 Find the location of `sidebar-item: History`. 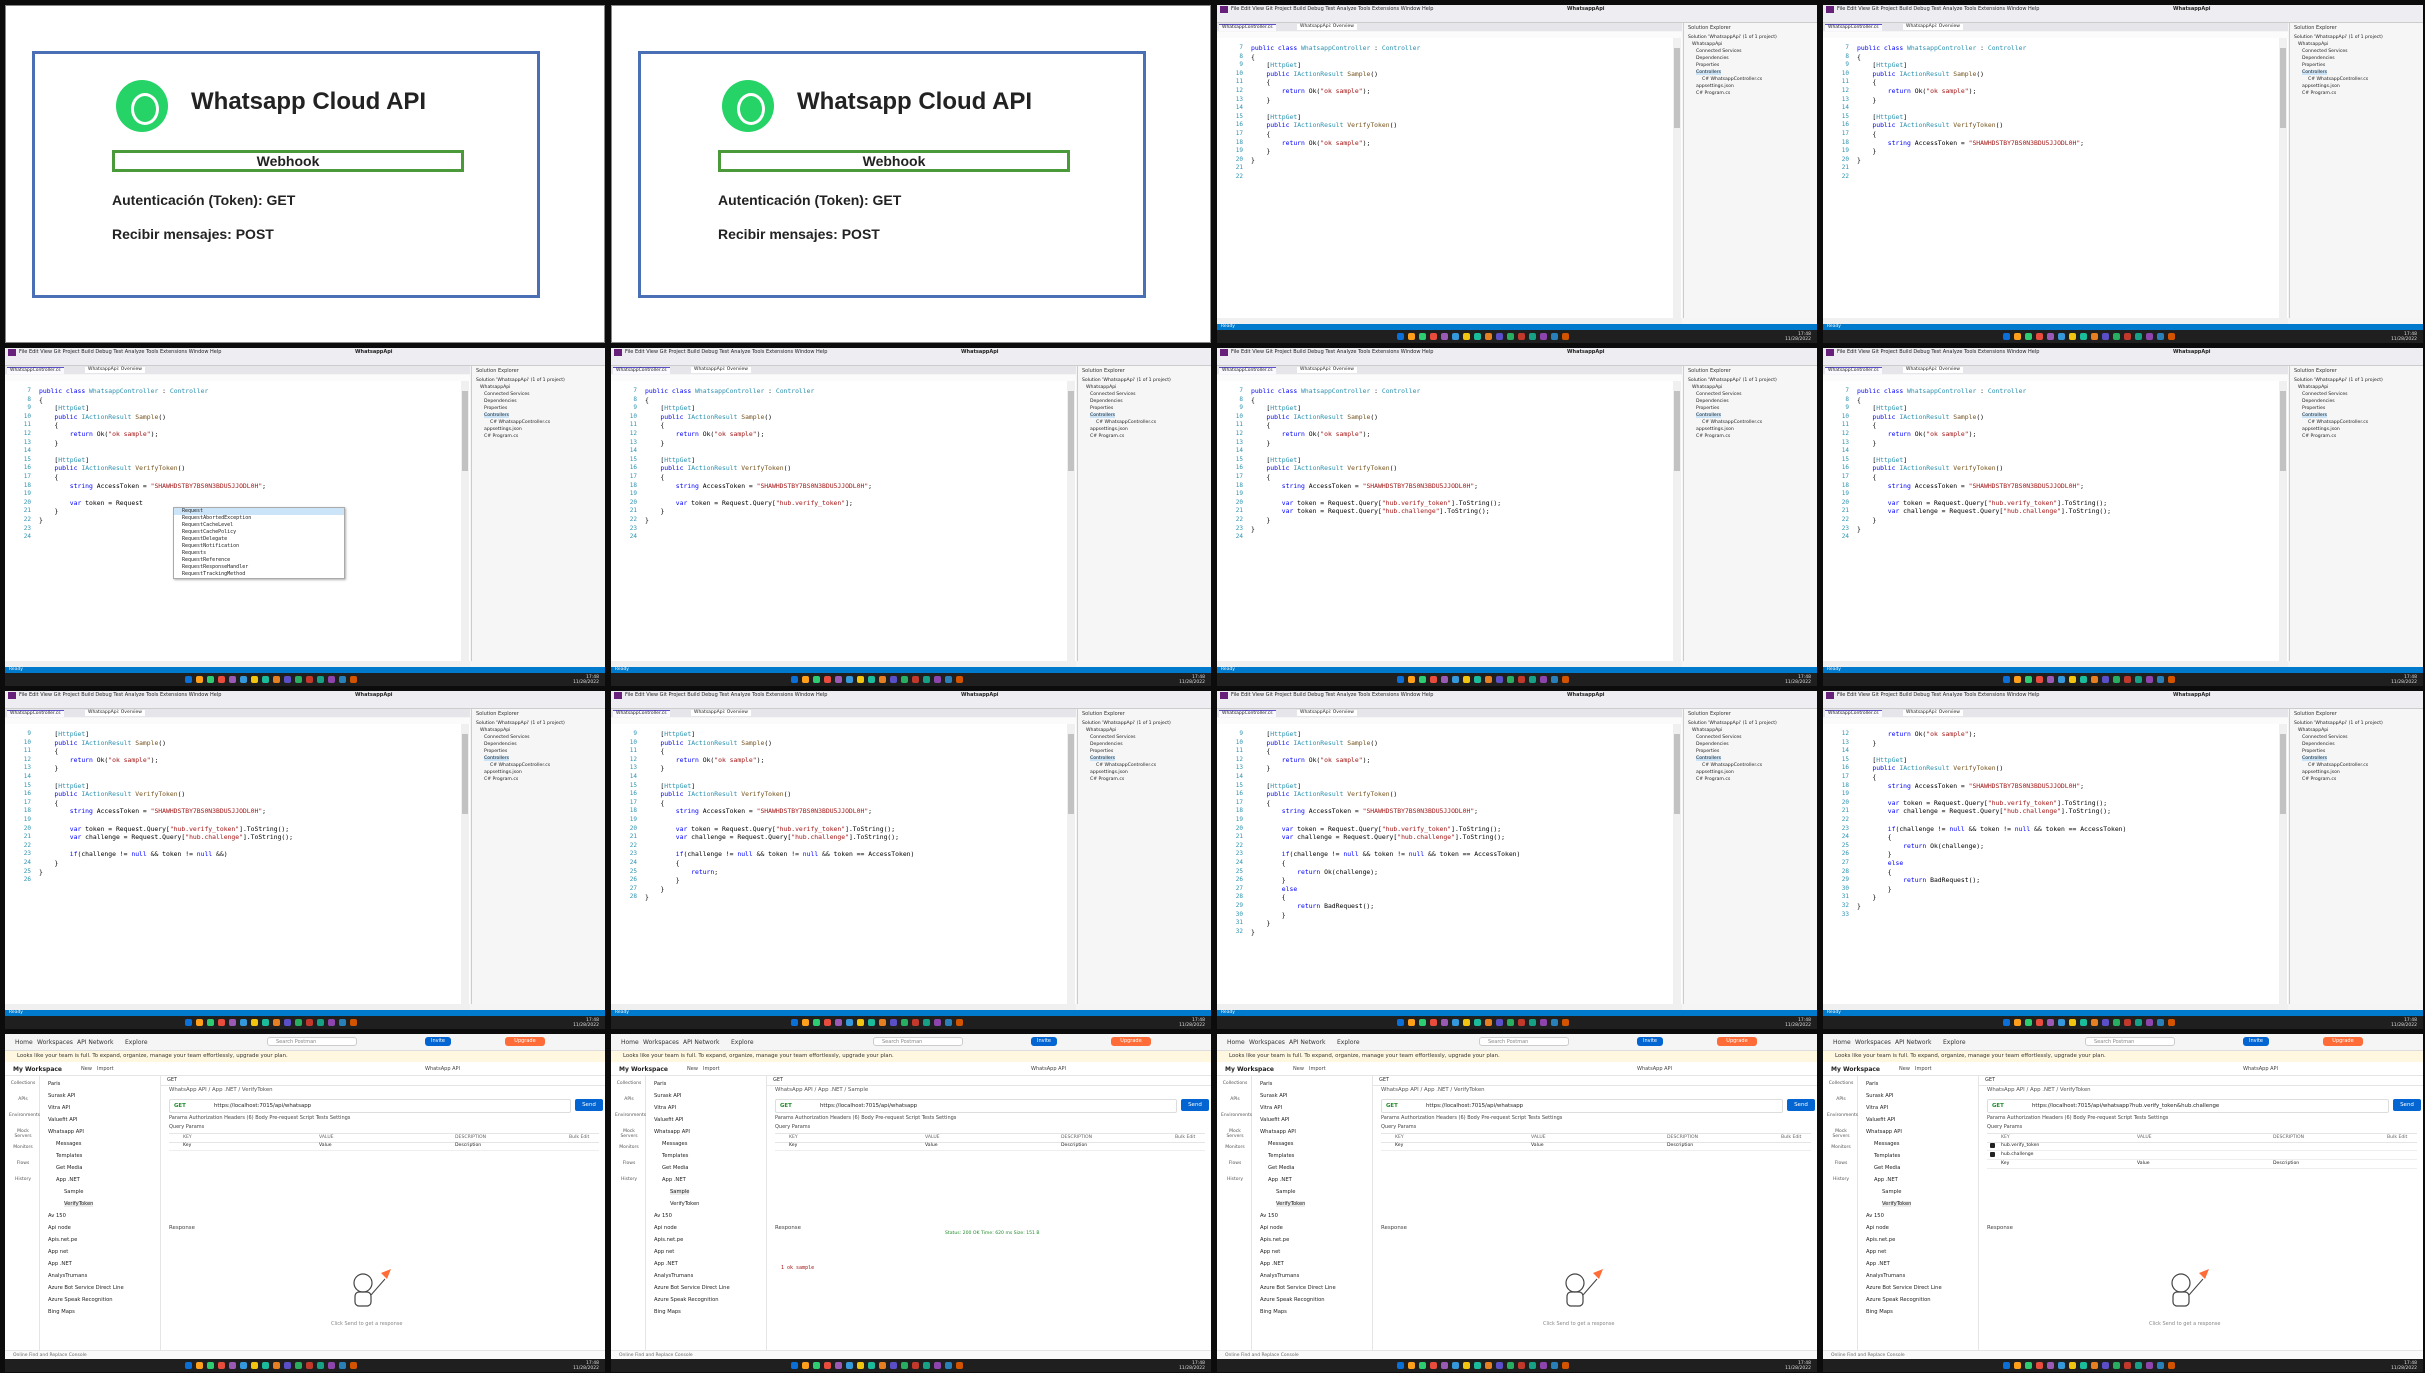

sidebar-item: History is located at coordinates (23, 1179).